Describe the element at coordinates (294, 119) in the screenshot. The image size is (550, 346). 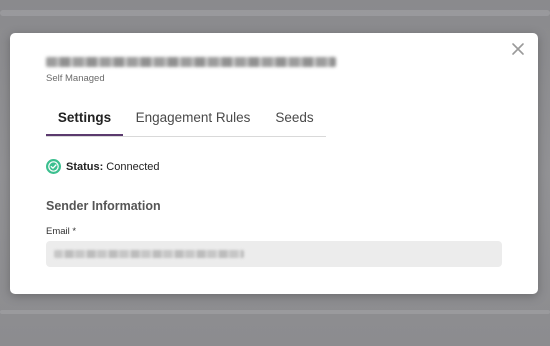
I see `tab-seeds: Seeds` at that location.